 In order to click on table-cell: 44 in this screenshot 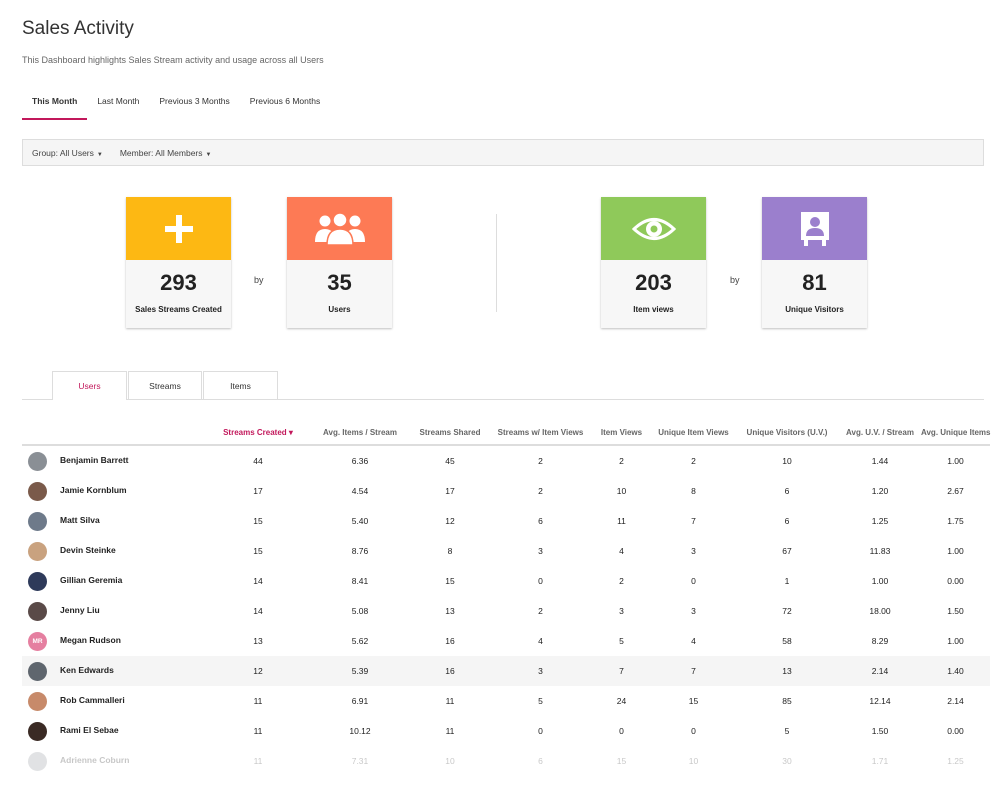, I will do `click(258, 461)`.